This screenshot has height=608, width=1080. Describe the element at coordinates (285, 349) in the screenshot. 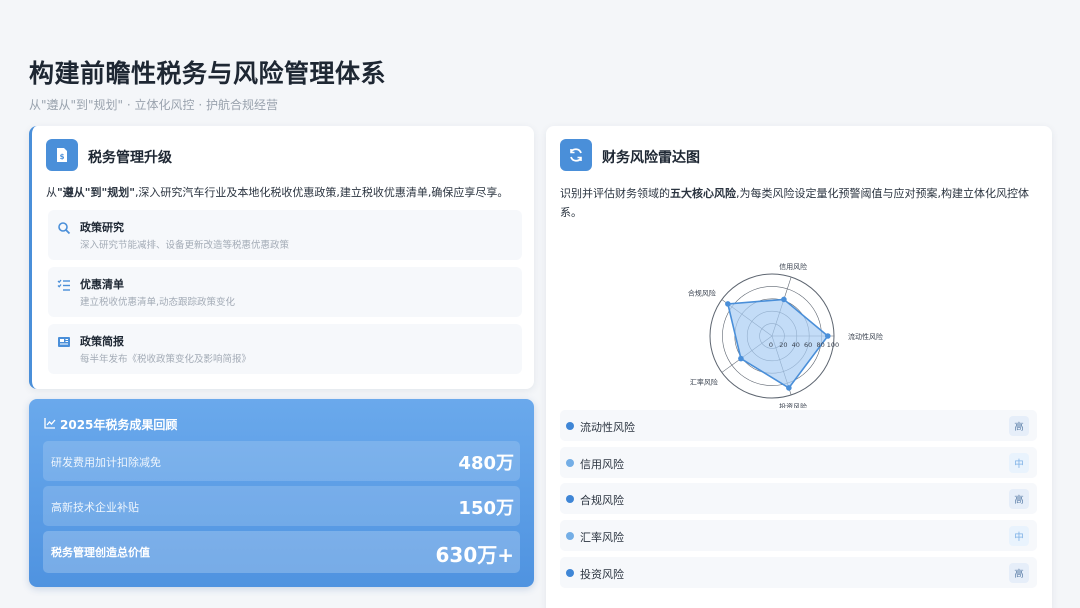

I see `list-item-policy-brief: 政策简报 每半年发布《税收政策变化及影响简报》` at that location.